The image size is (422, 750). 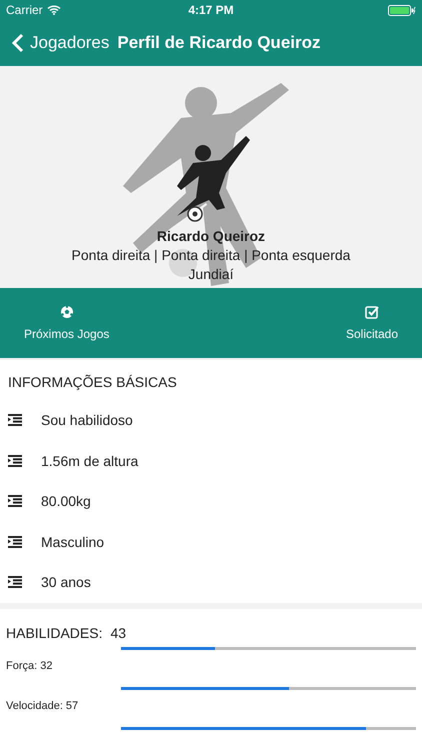 I want to click on screen-title: Perfil de Ricardo Queiroz, so click(x=218, y=43).